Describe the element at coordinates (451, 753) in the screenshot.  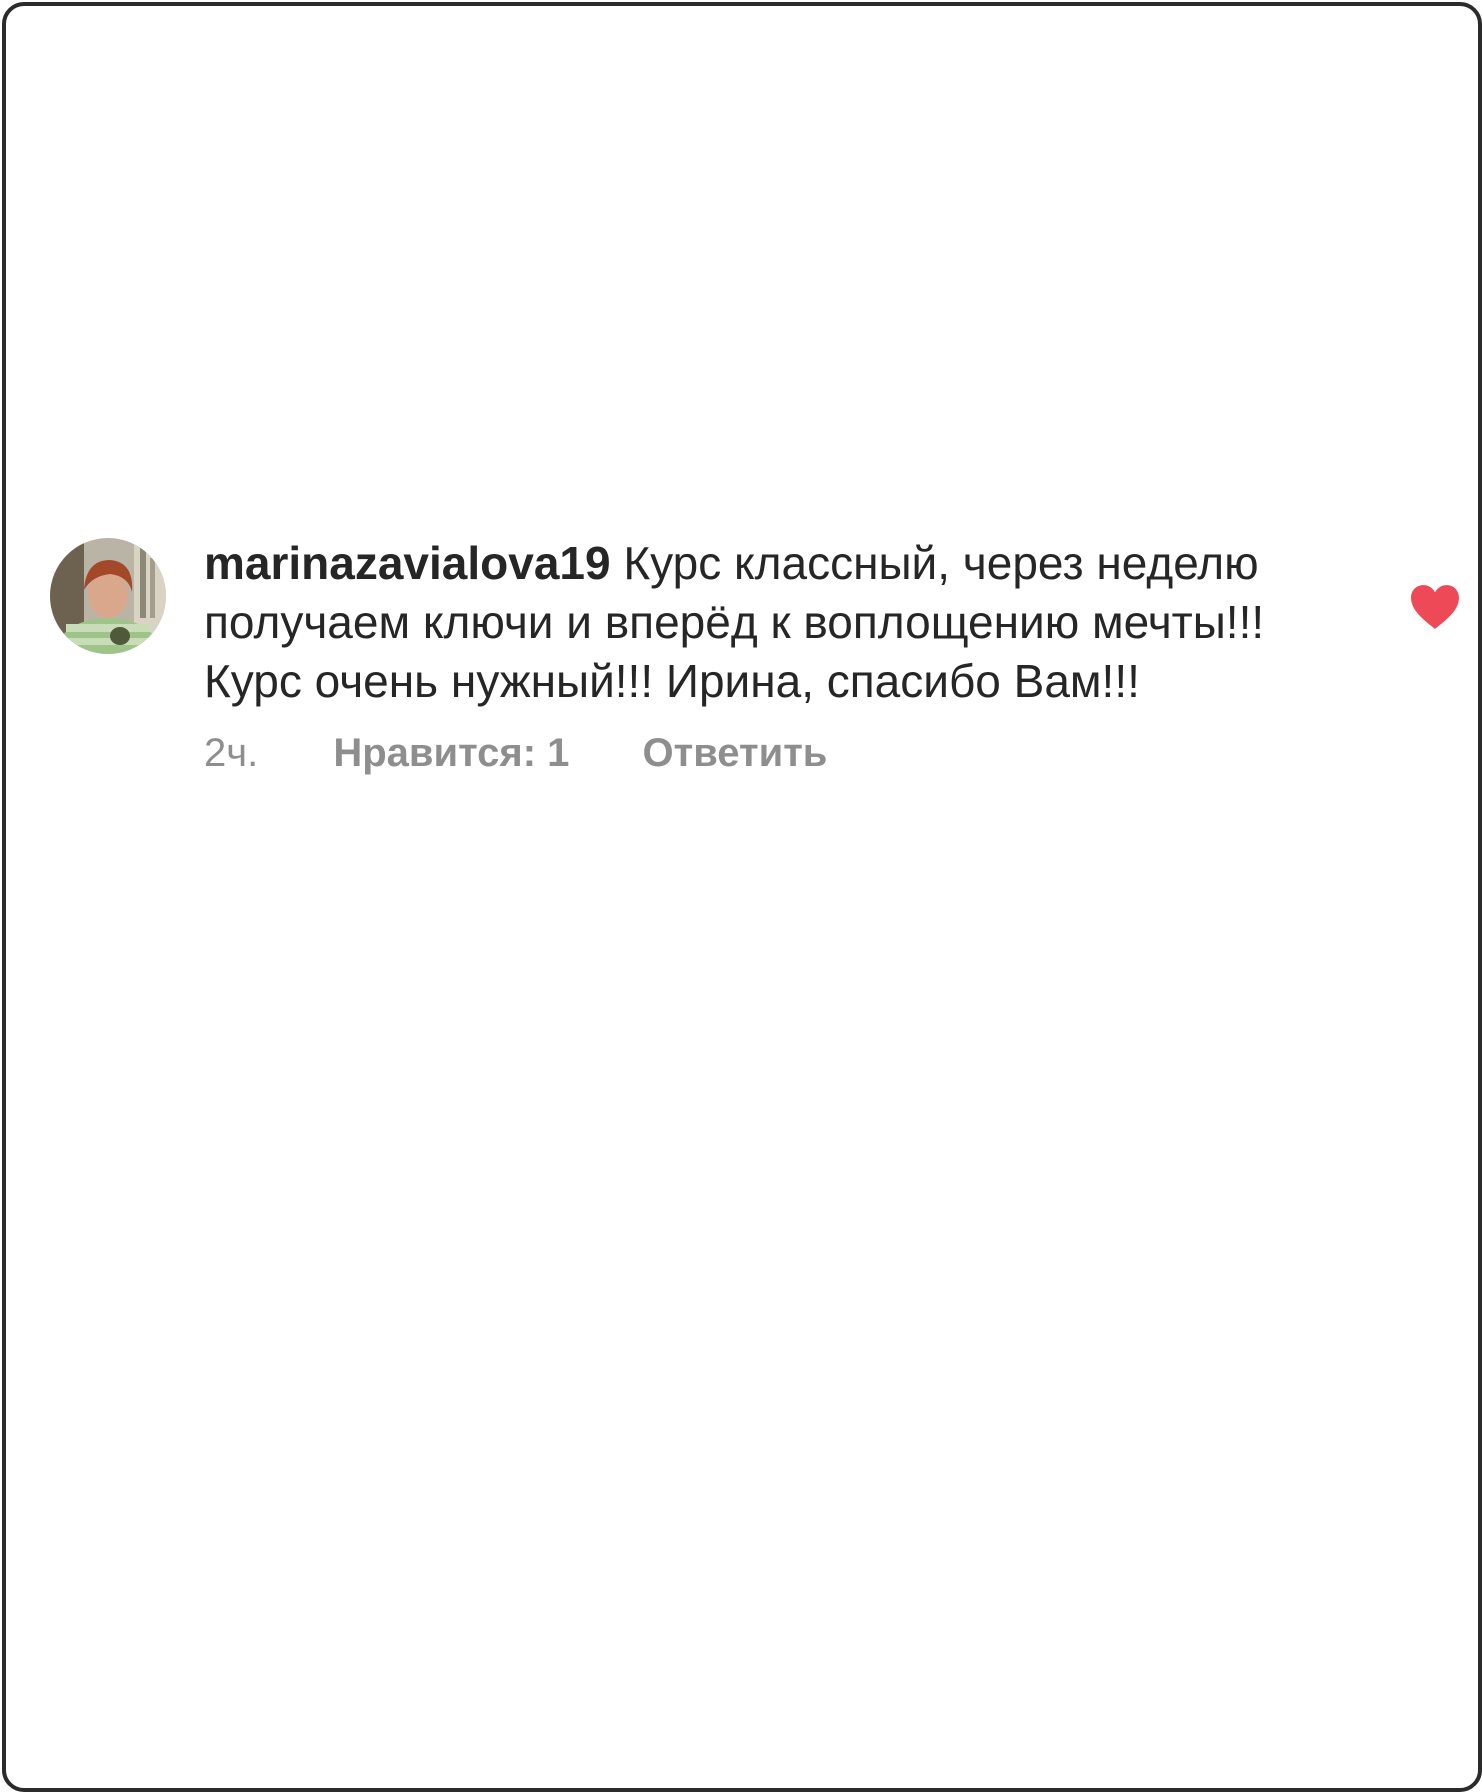
I see `comment-likes-count: Нравится: 1` at that location.